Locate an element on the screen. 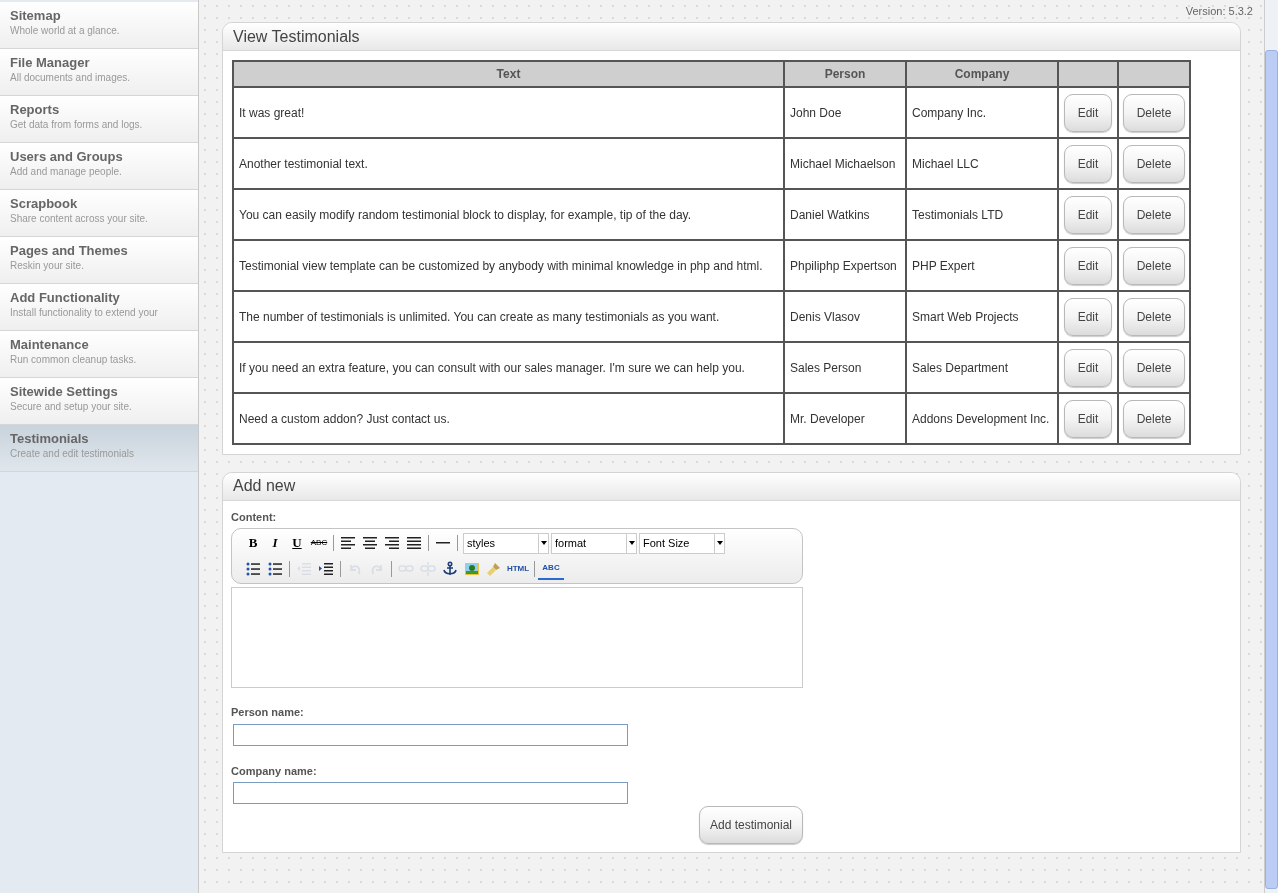 The width and height of the screenshot is (1278, 893). person-name-label: Person name: is located at coordinates (268, 712).